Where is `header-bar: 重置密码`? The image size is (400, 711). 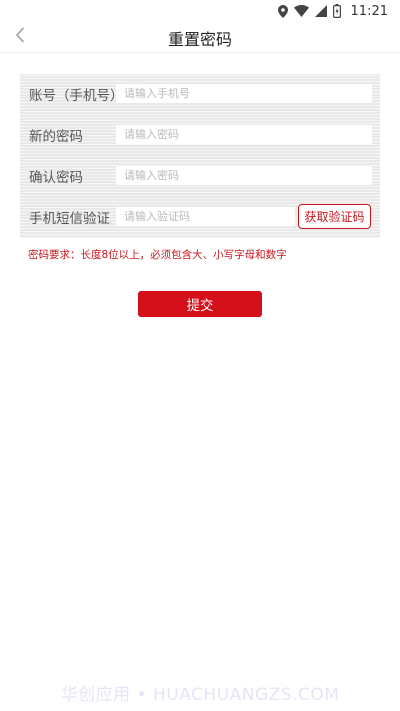
header-bar: 重置密码 is located at coordinates (200, 37).